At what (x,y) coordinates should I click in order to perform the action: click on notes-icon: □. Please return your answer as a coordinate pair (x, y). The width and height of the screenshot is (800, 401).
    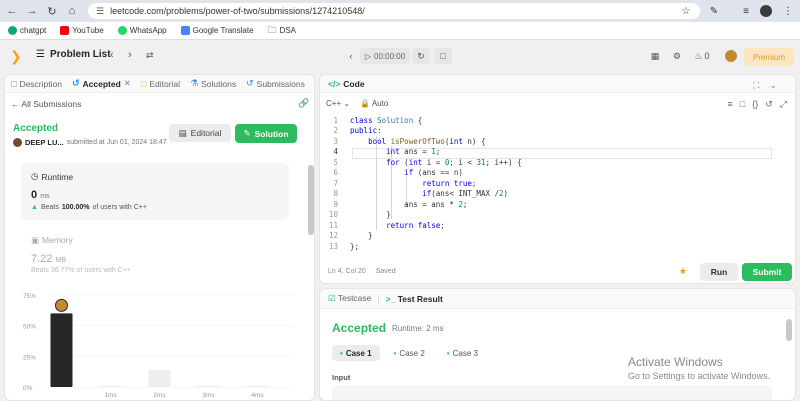
    Looking at the image, I should click on (443, 56).